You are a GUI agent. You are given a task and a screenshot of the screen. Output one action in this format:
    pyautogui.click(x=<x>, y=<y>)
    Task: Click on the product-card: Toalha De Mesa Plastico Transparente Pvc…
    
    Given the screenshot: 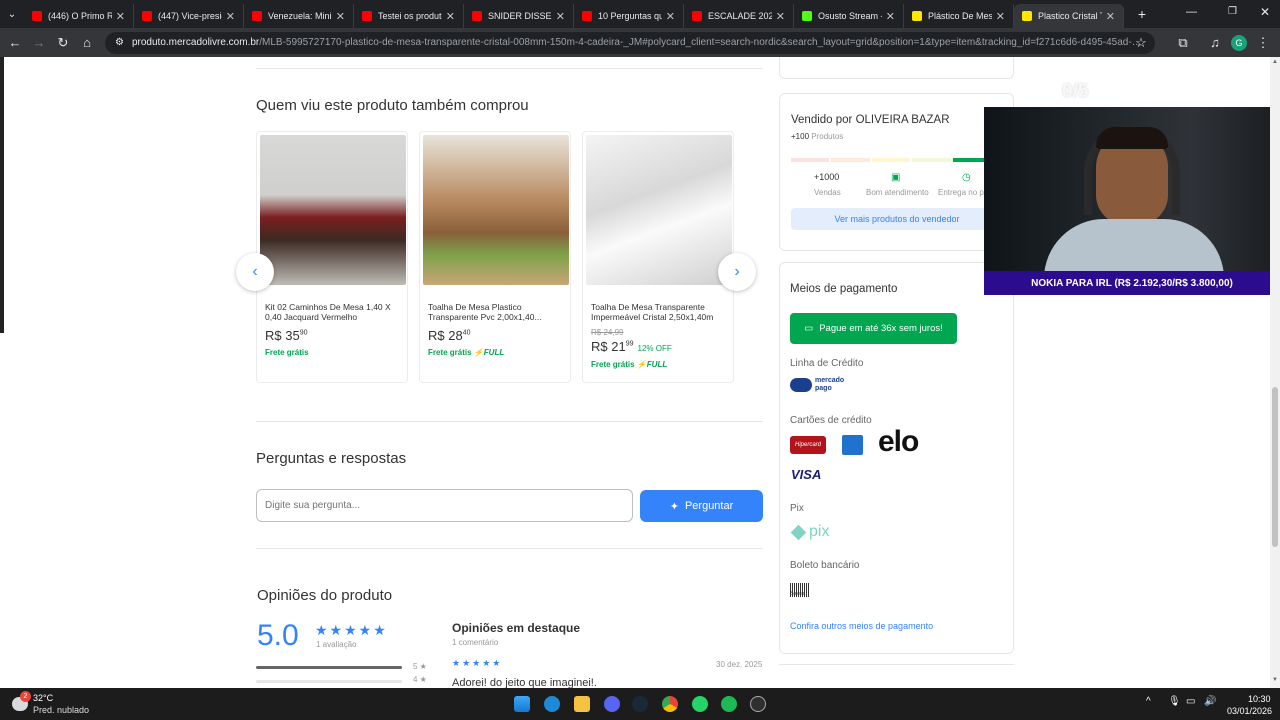 What is the action you would take?
    pyautogui.click(x=495, y=257)
    